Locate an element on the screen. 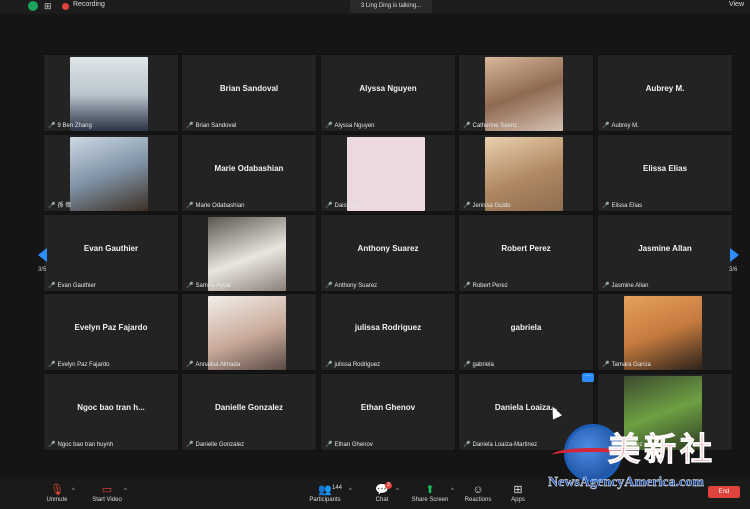 The image size is (750, 509). participant-tile: Danielle Gonzalez 🎤 Danielle Gonzalez is located at coordinates (249, 412).